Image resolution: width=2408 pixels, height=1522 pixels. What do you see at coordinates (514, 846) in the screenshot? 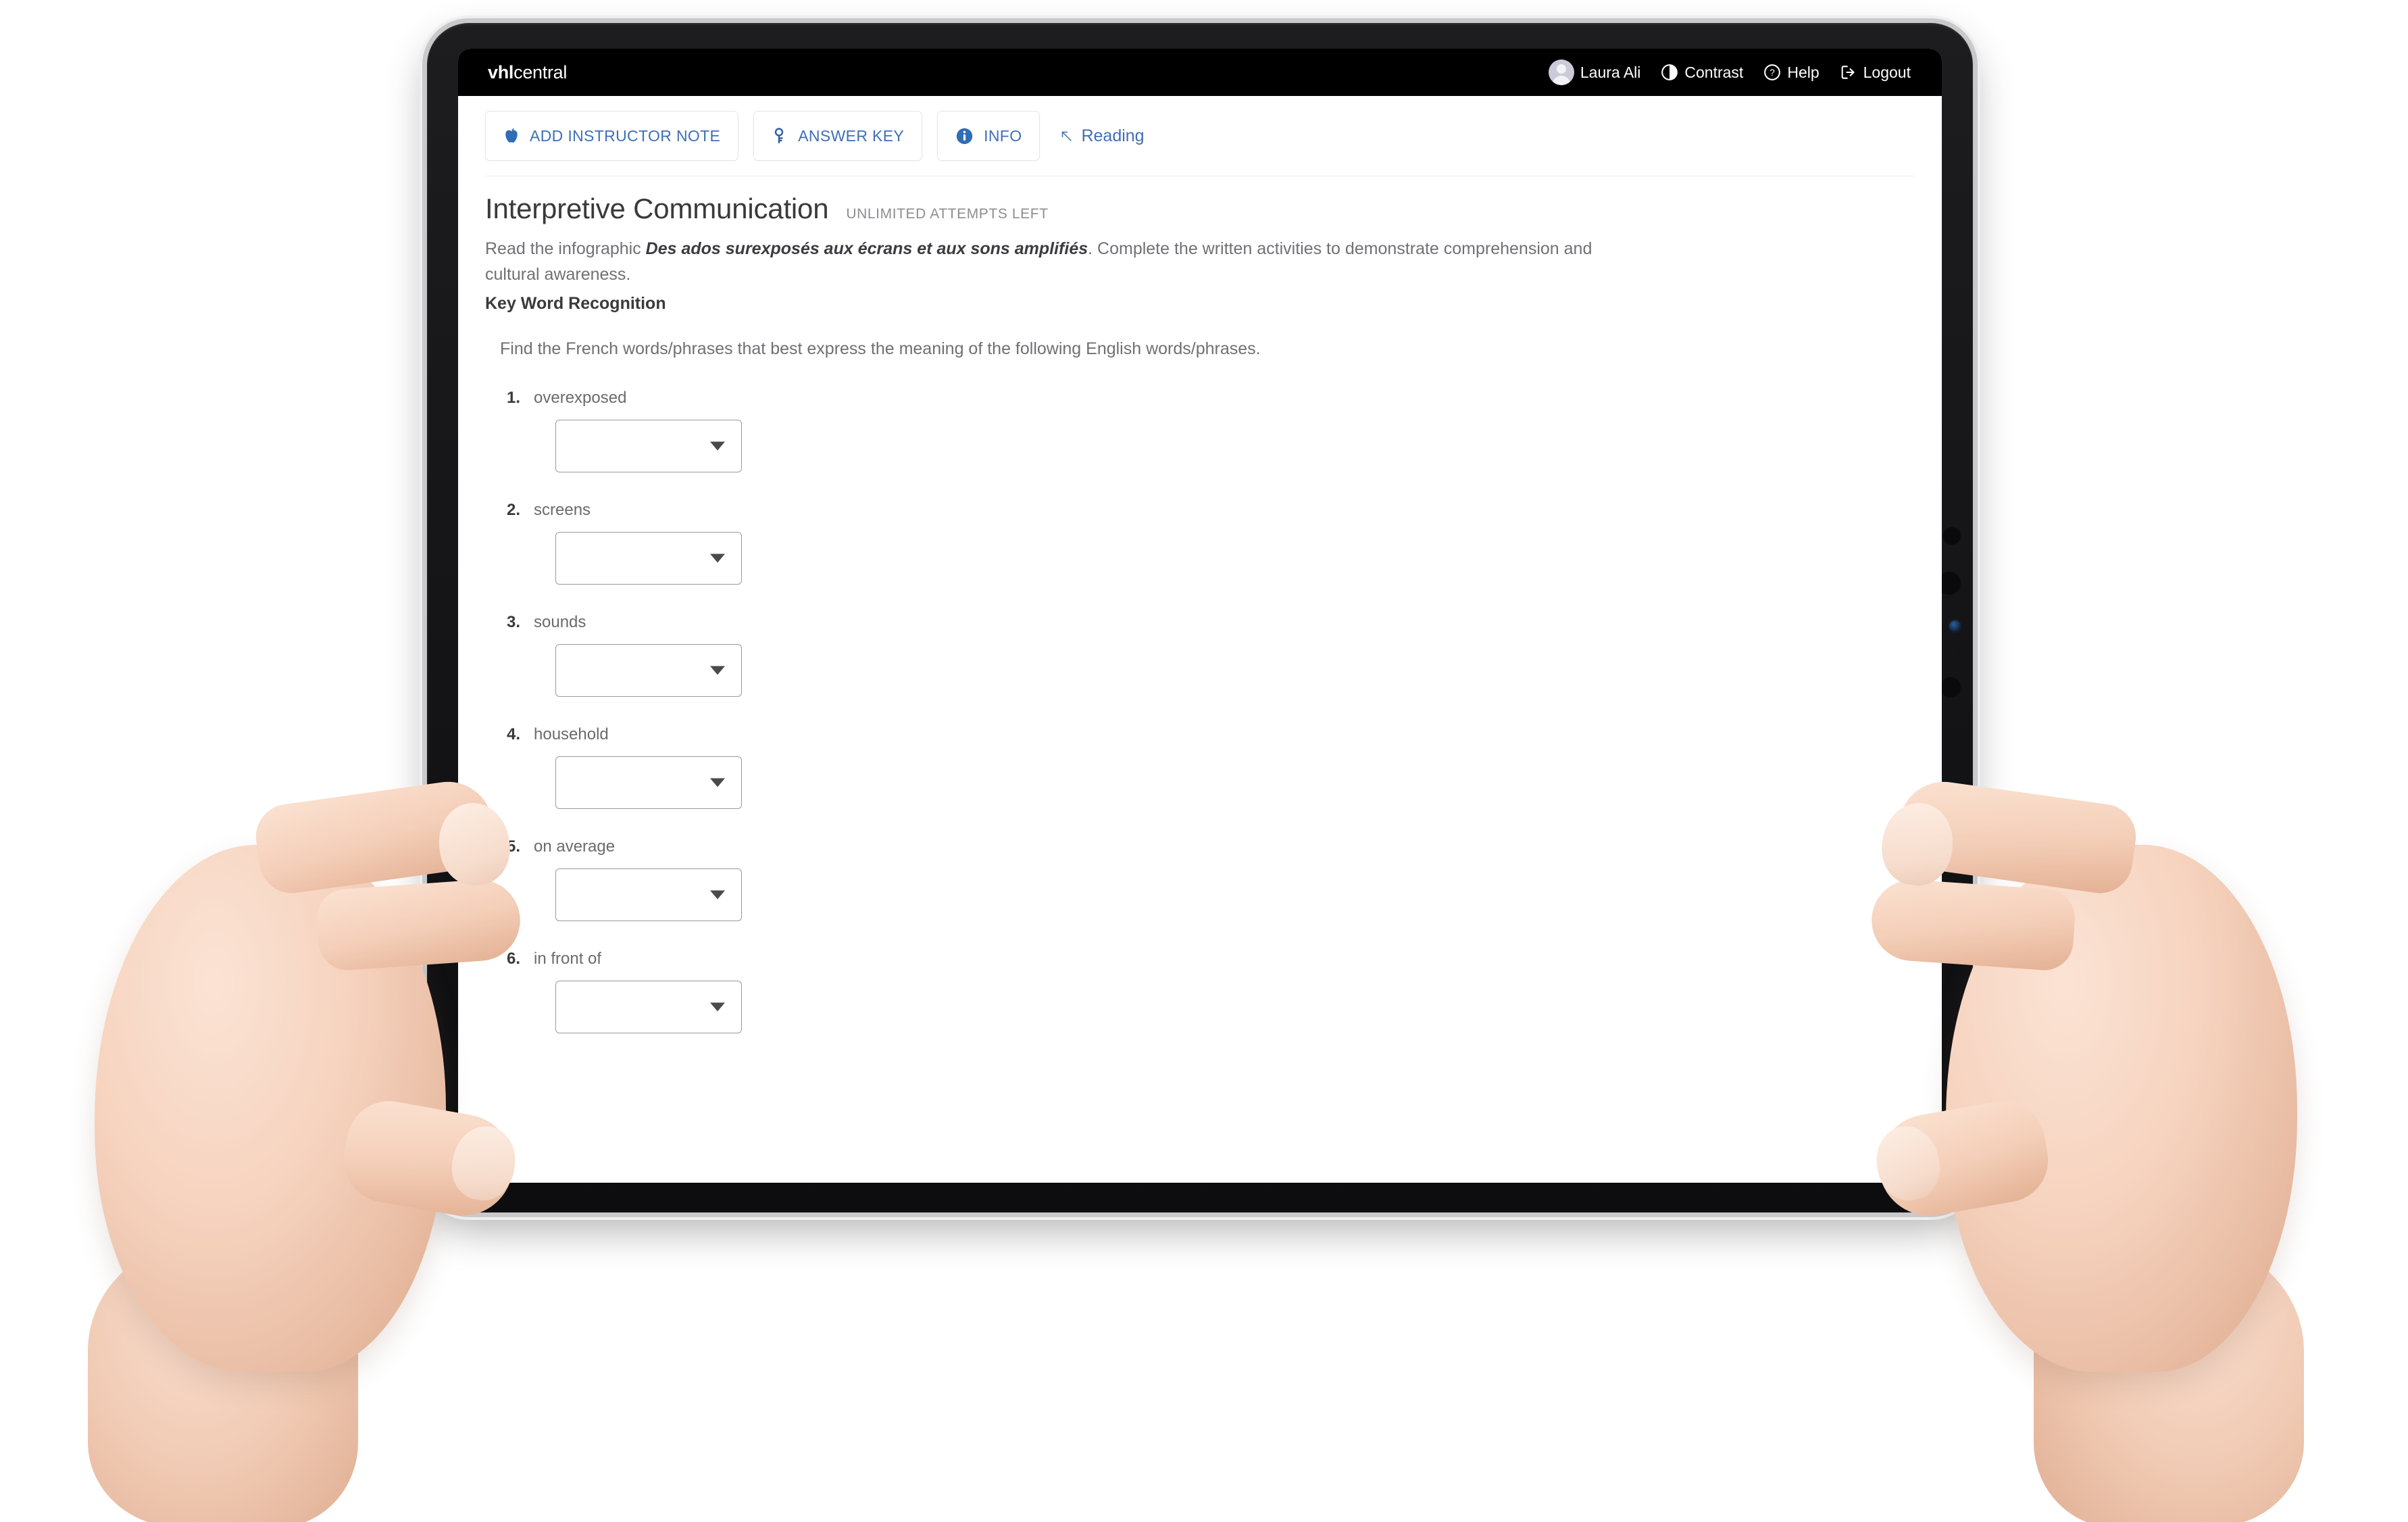
I see `question-number: 5.` at bounding box center [514, 846].